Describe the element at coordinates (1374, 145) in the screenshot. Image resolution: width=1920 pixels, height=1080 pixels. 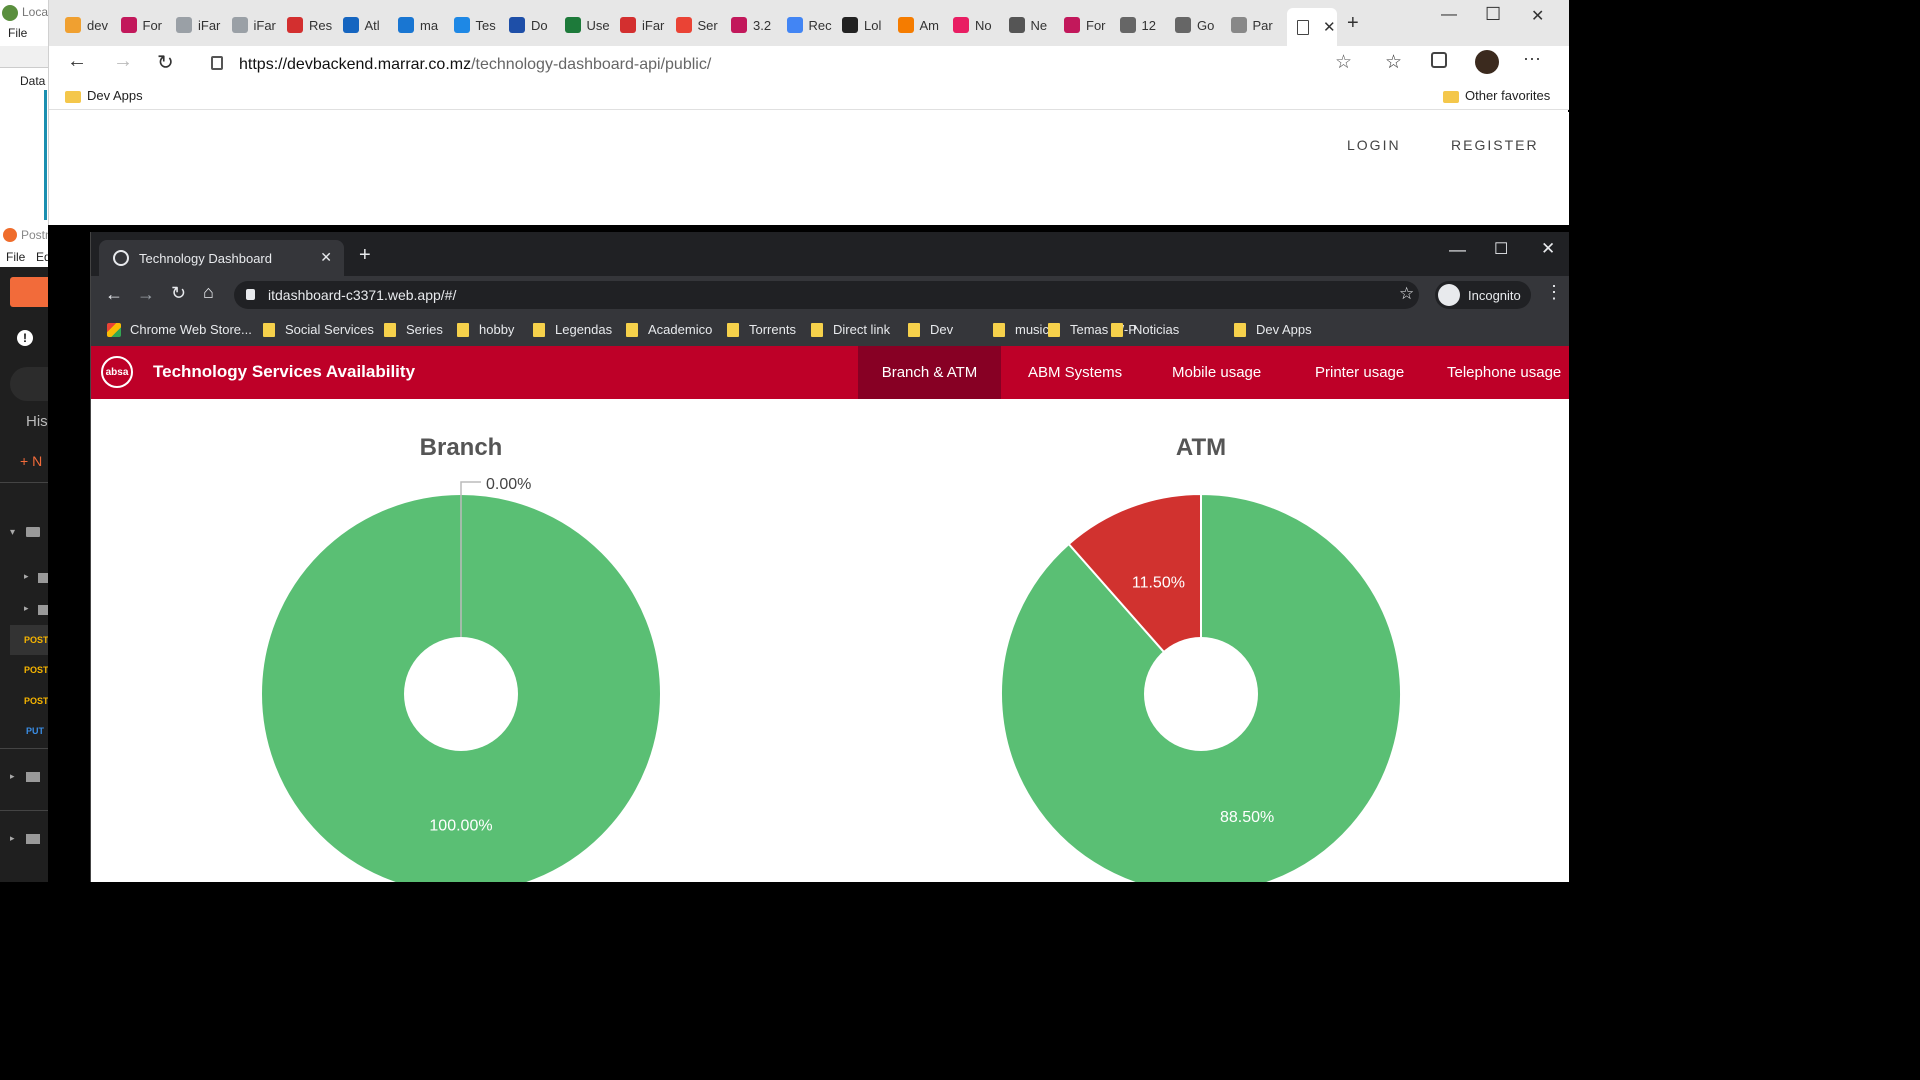
I see `login-link: LOGIN` at that location.